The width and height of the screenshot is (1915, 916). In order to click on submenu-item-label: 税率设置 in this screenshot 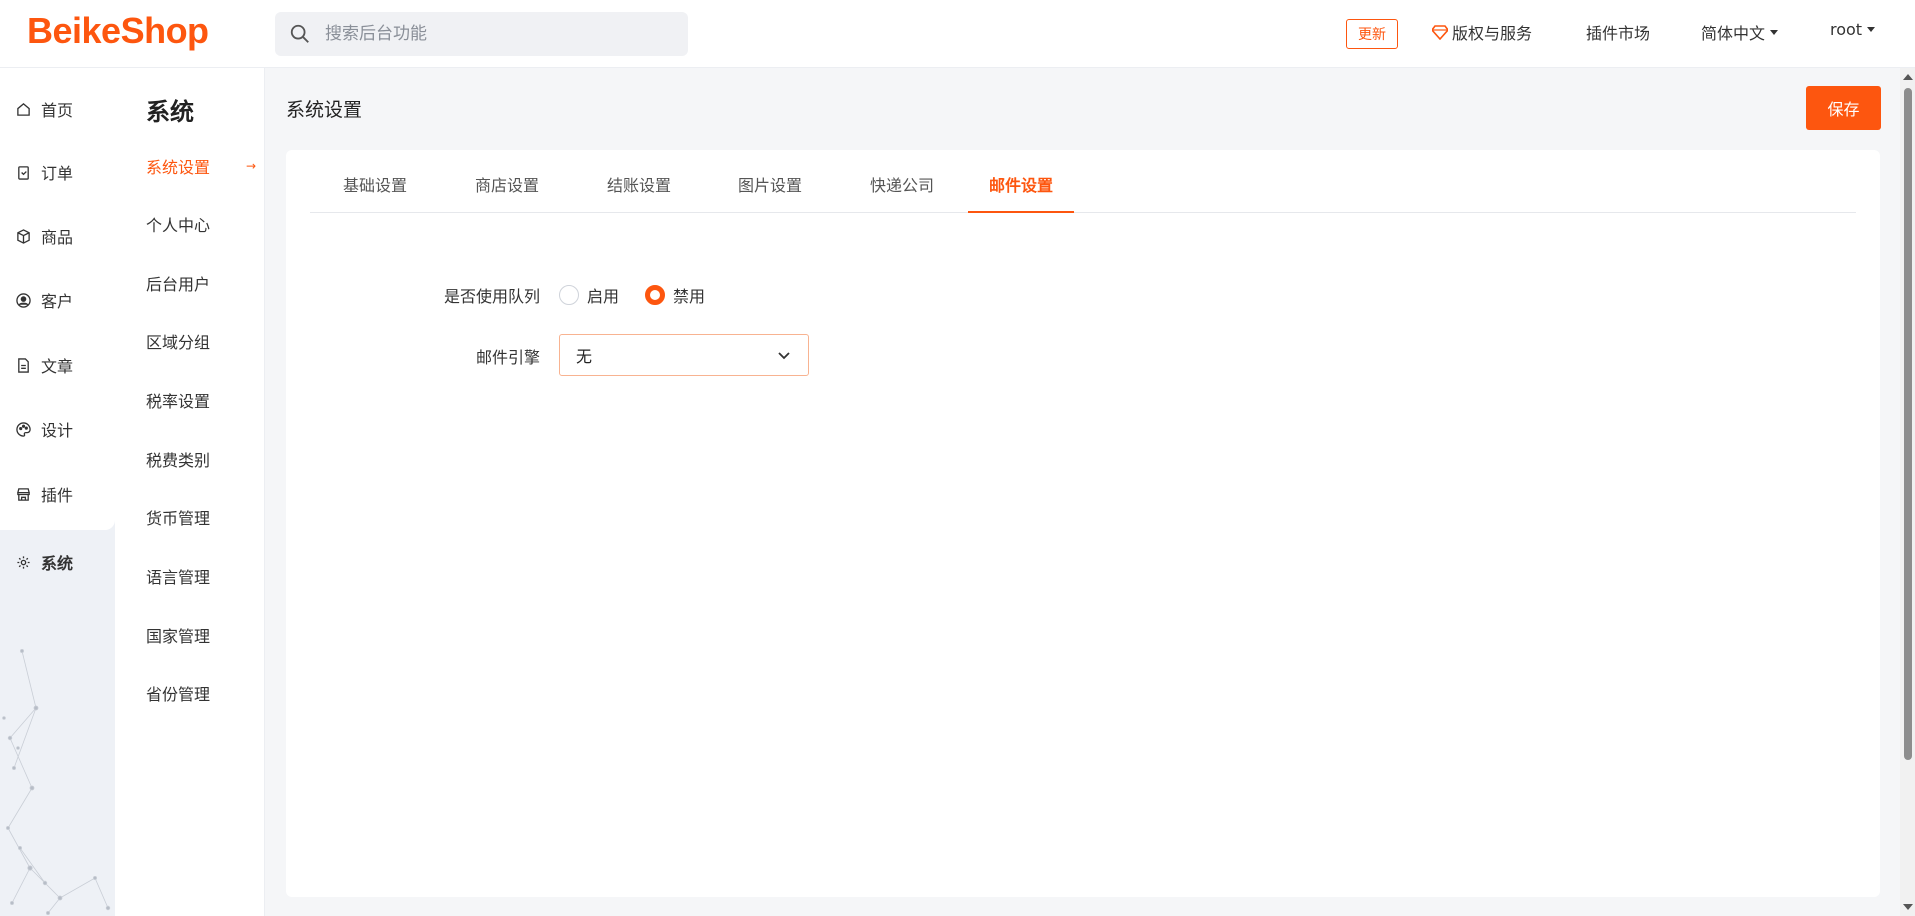, I will do `click(178, 401)`.